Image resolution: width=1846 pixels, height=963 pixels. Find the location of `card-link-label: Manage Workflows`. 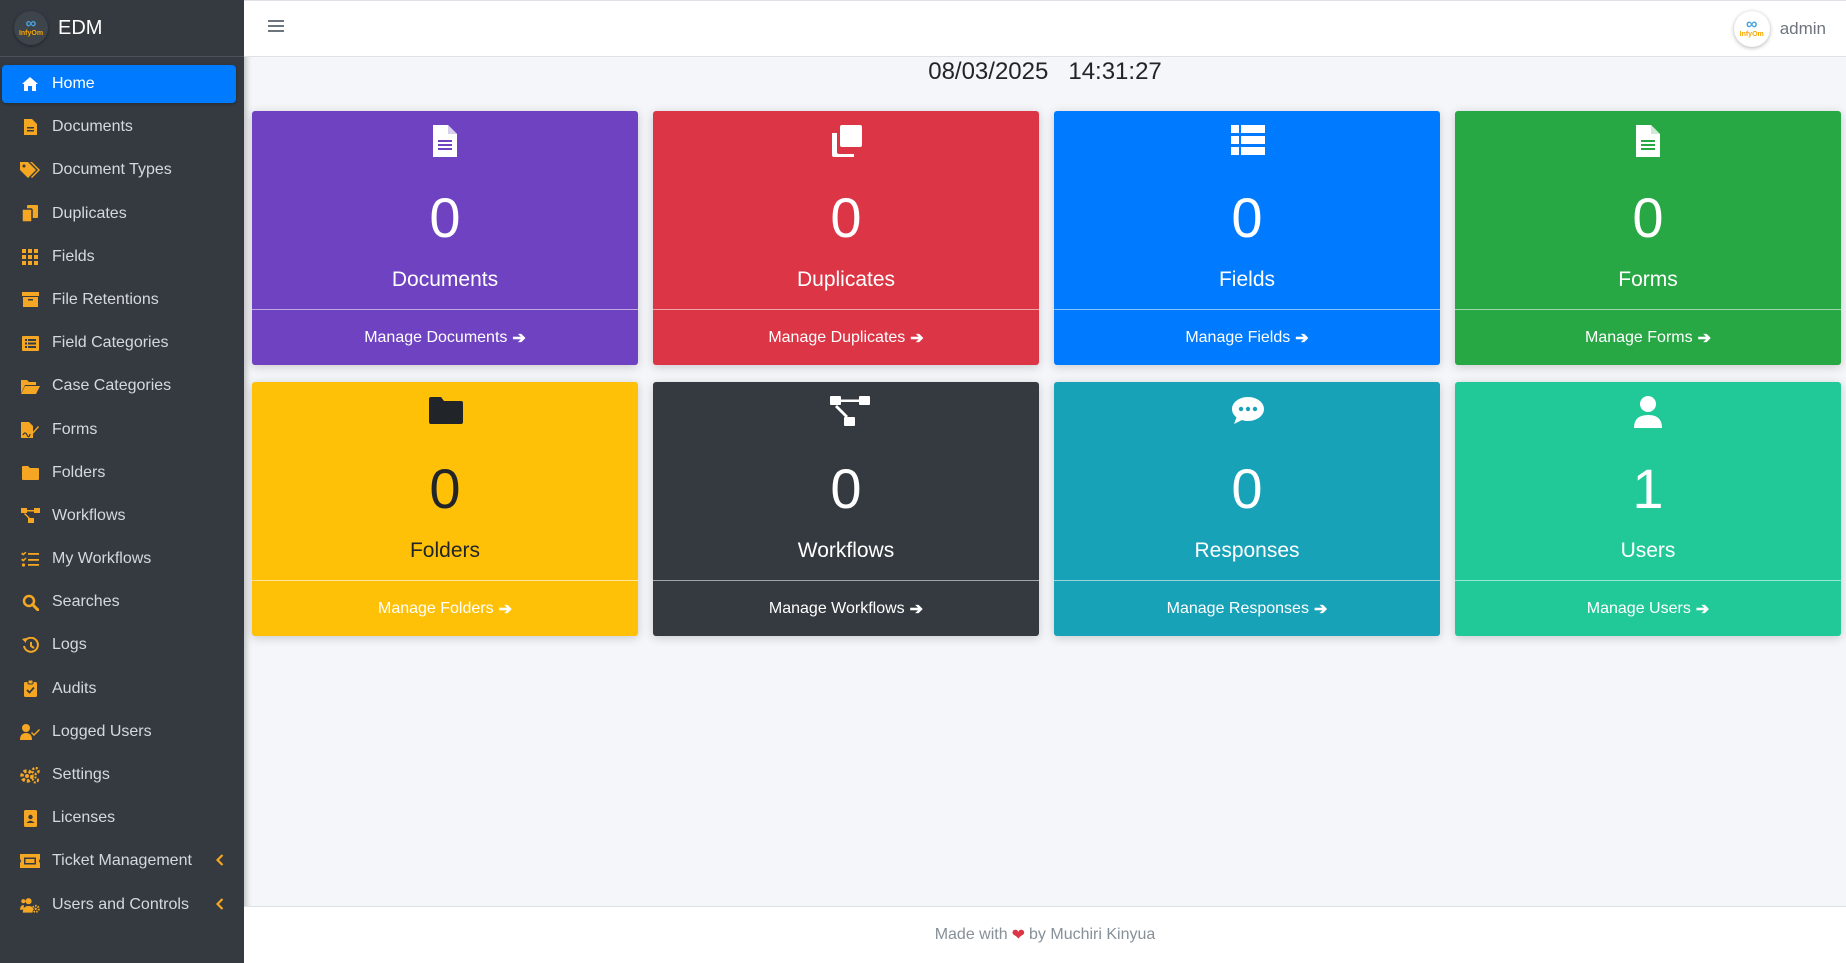

card-link-label: Manage Workflows is located at coordinates (836, 608).